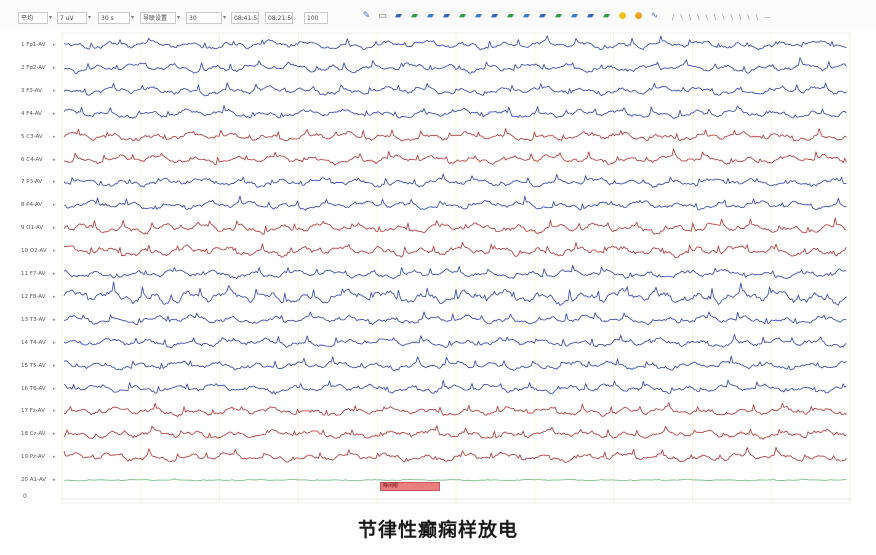  I want to click on pen-icon: ✎, so click(366, 16).